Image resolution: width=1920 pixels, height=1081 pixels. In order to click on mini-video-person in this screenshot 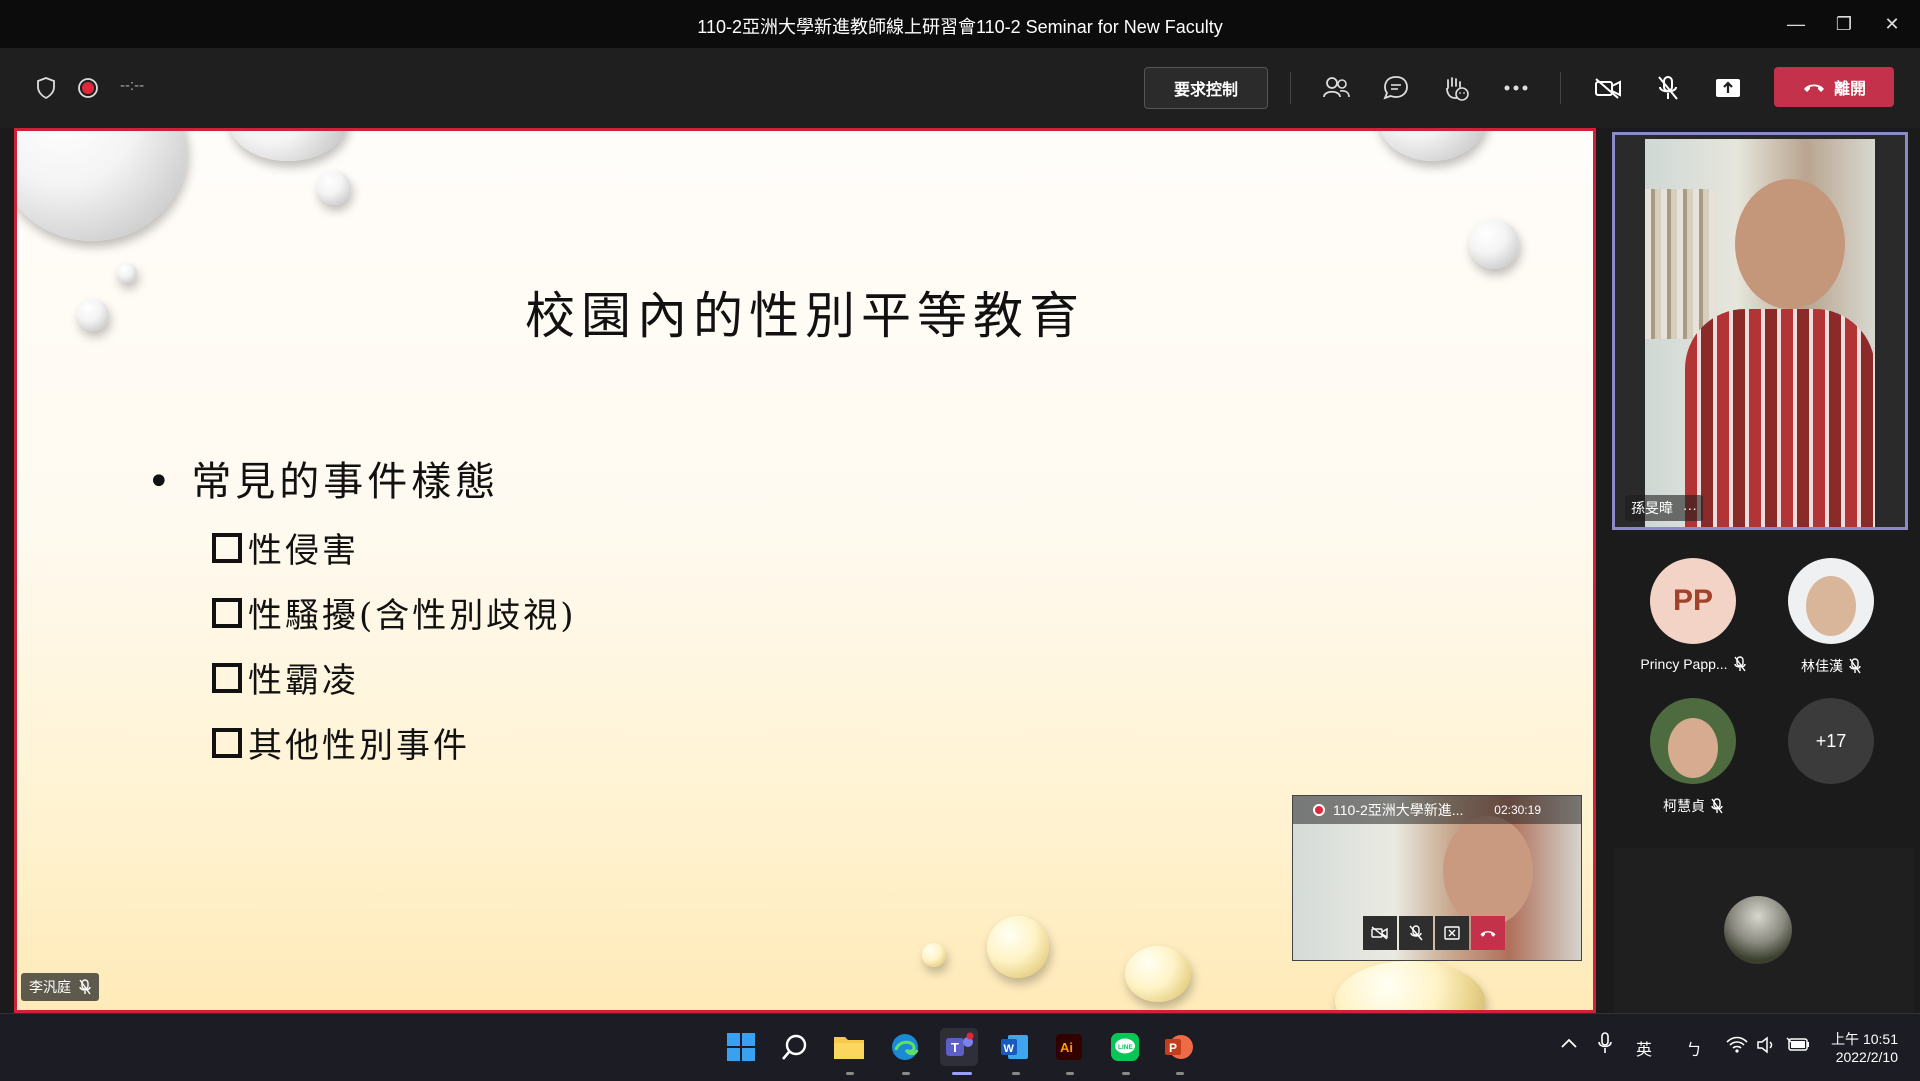, I will do `click(1488, 871)`.